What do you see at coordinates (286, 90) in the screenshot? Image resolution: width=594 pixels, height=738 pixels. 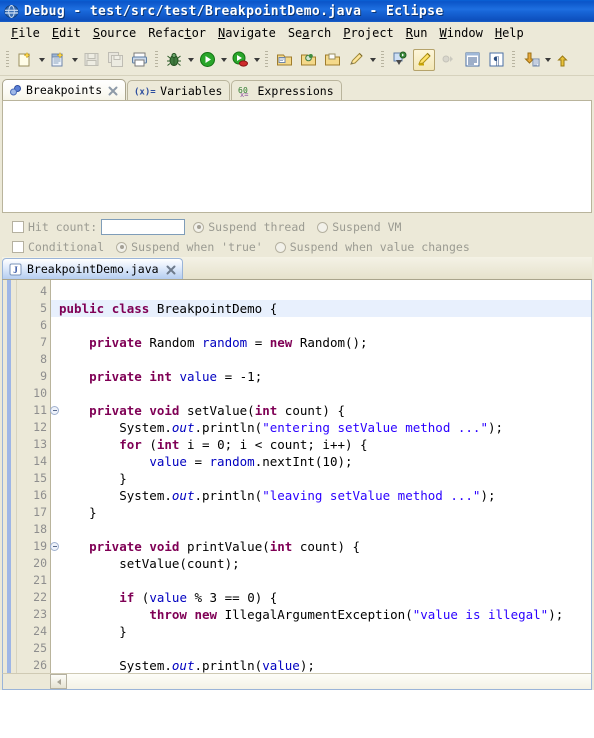 I see `tab-expressions: 6 0 x= Expressions` at bounding box center [286, 90].